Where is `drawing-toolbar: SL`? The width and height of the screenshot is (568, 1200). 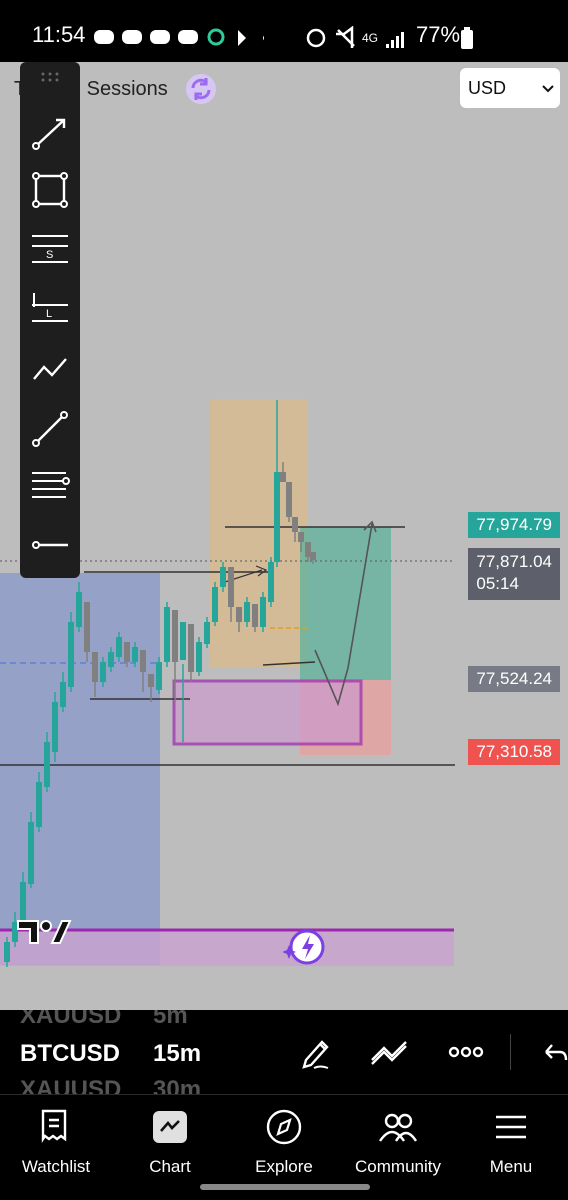 drawing-toolbar: SL is located at coordinates (50, 320).